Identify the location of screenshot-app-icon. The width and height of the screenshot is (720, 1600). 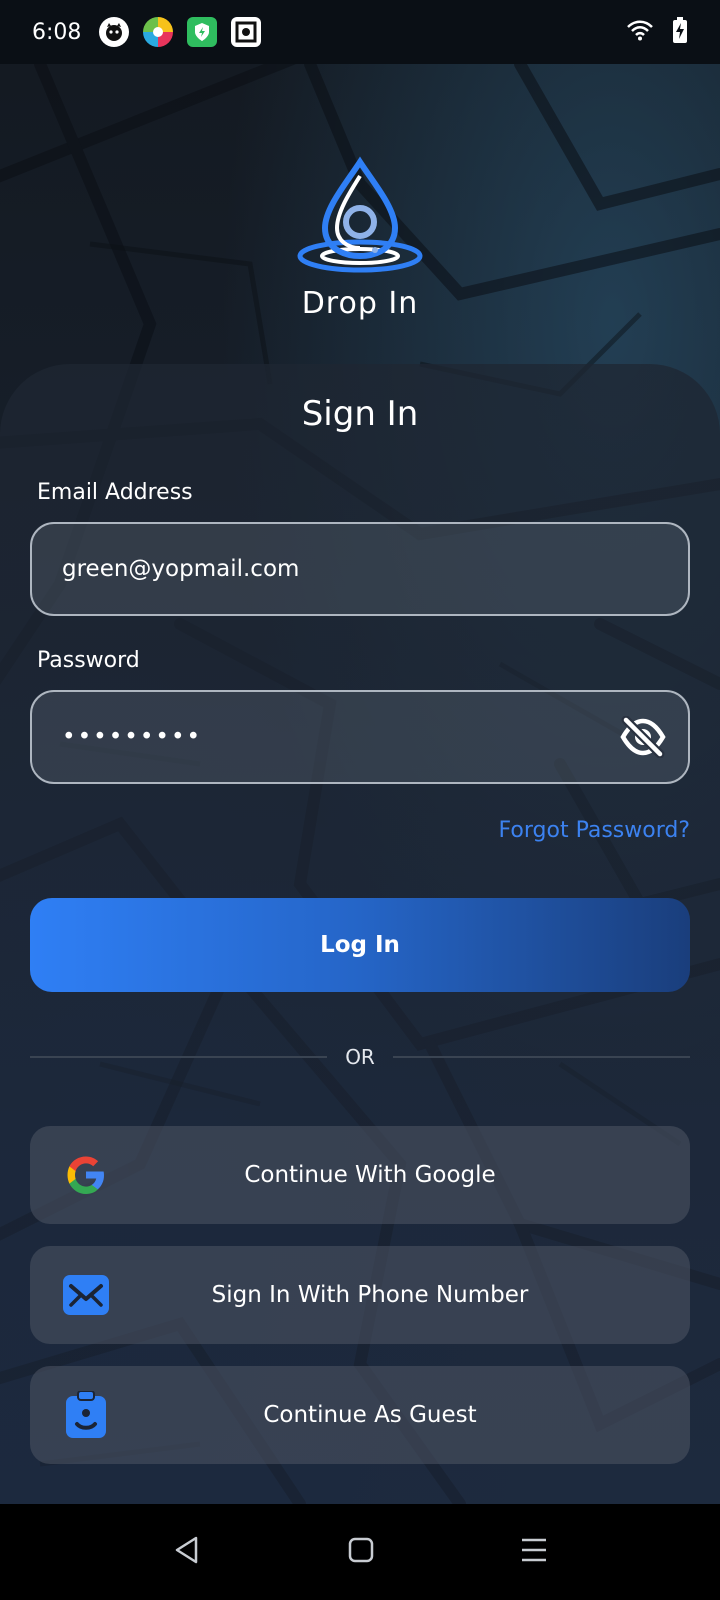
(246, 32).